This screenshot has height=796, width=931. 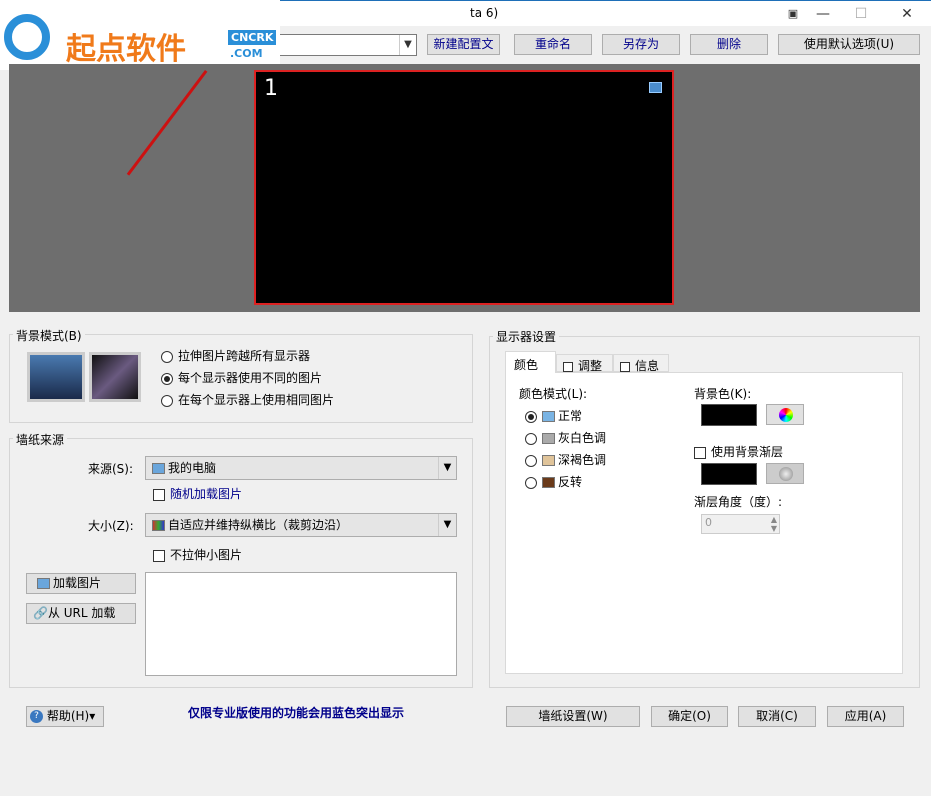 What do you see at coordinates (484, 13) in the screenshot?
I see `window-title: ta 6)` at bounding box center [484, 13].